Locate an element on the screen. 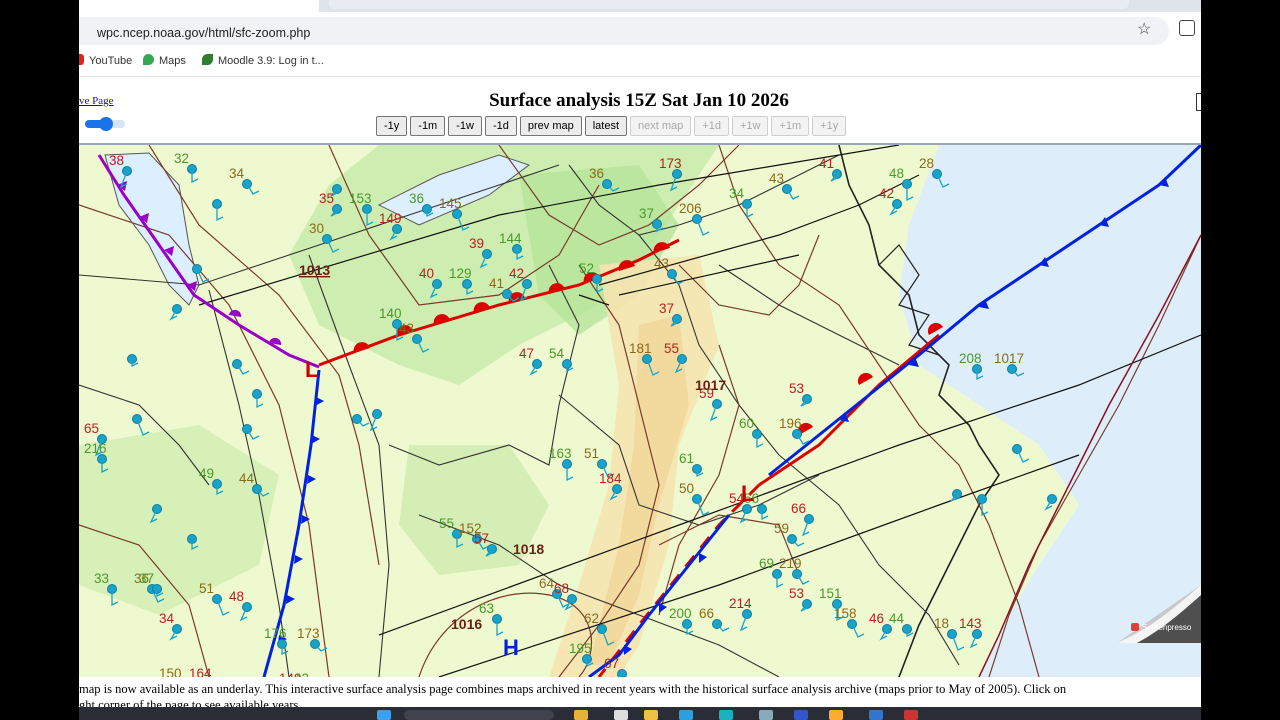 Image resolution: width=1280 pixels, height=720 pixels. station-value: 144 is located at coordinates (510, 238).